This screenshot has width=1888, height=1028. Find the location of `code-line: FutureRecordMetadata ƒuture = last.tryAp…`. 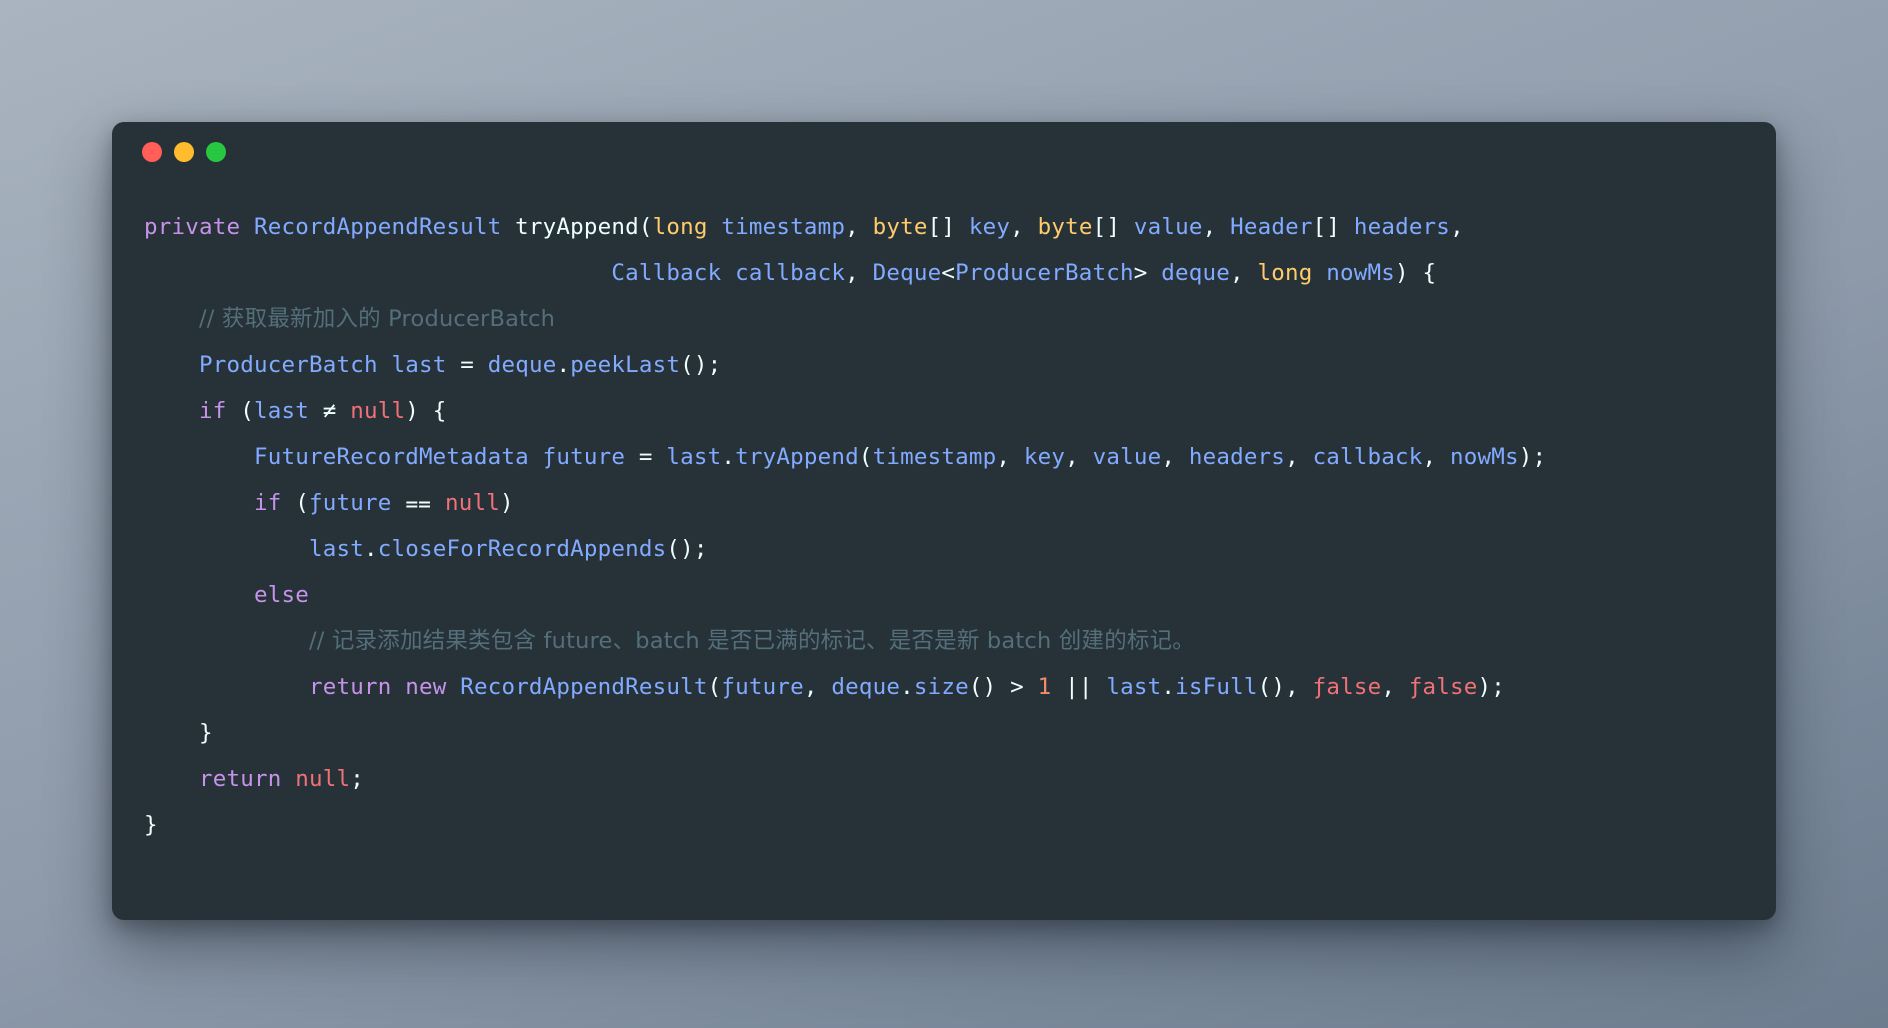

code-line: FutureRecordMetadata ƒuture = last.tryAp… is located at coordinates (944, 457).